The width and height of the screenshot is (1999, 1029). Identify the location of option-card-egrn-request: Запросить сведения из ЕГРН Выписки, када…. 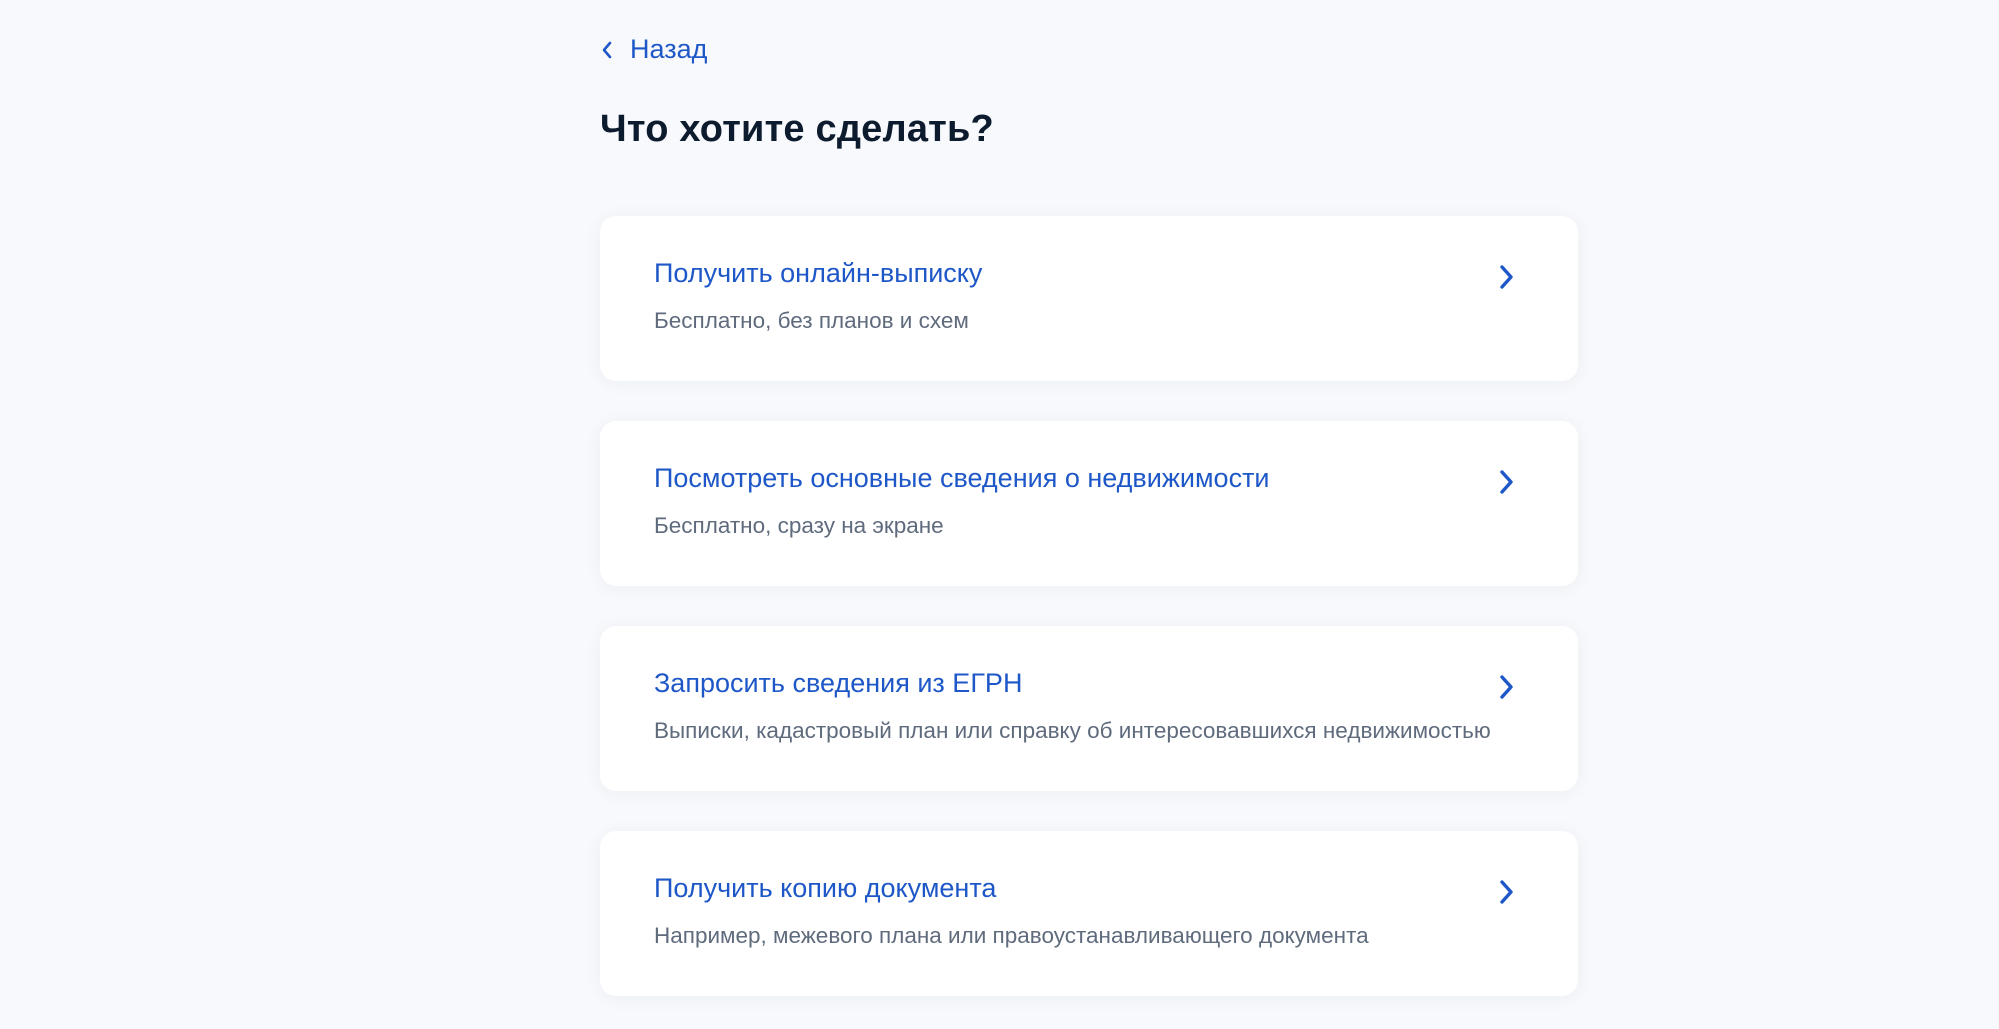
(1089, 708).